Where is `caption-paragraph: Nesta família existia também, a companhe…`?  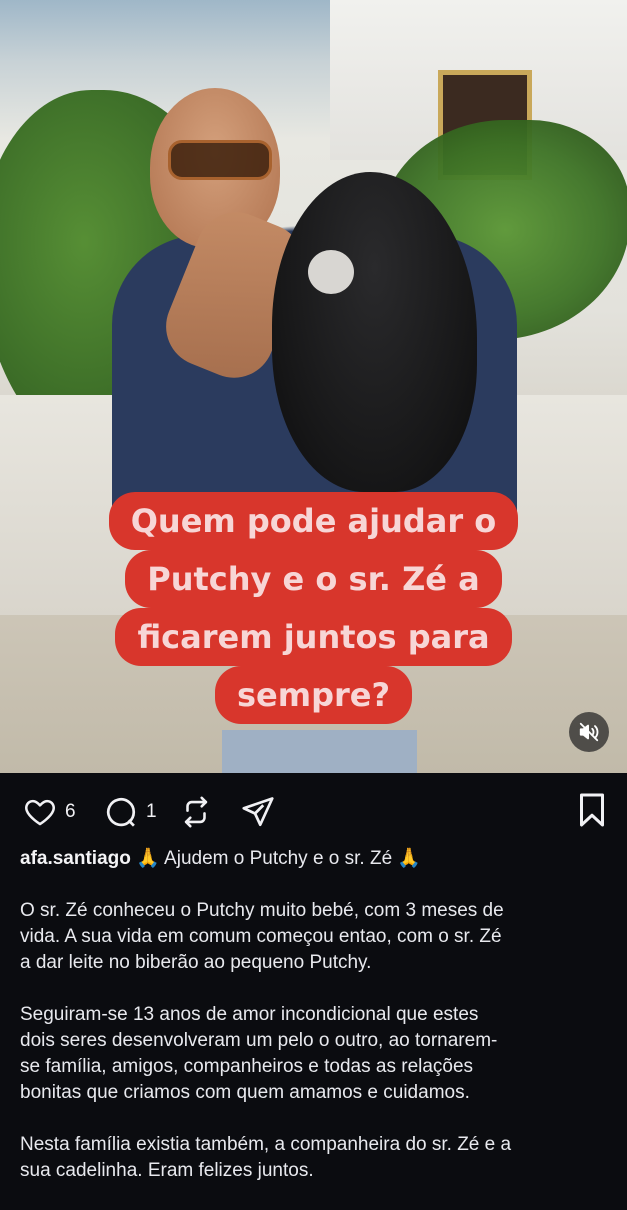 caption-paragraph: Nesta família existia também, a companhe… is located at coordinates (266, 1157).